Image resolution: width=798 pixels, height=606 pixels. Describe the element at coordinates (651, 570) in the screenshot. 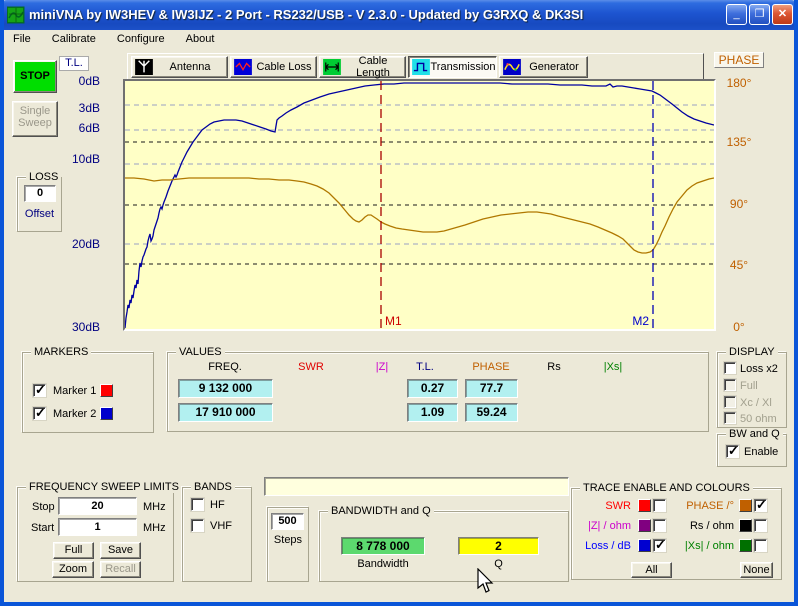

I see `all-traces-button: All` at that location.